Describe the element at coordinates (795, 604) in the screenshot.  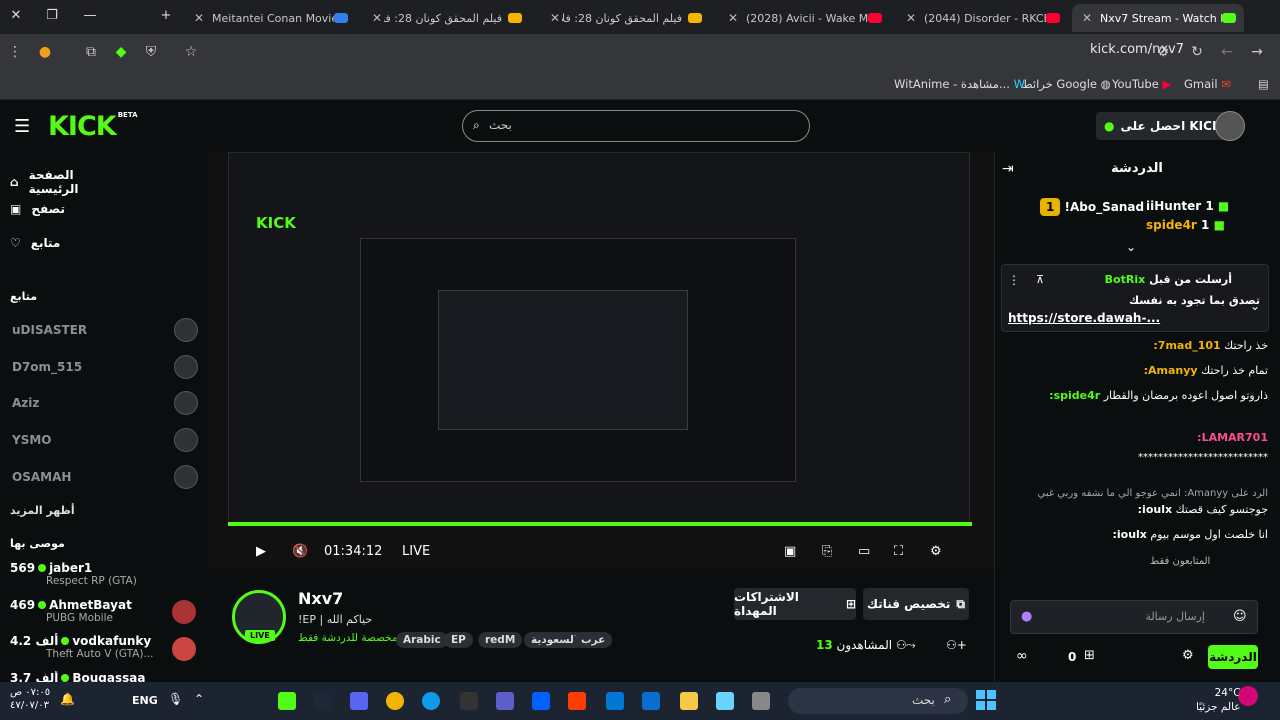
I see `gifted-subs-button: الاشتراكات المهداة ⊞` at that location.